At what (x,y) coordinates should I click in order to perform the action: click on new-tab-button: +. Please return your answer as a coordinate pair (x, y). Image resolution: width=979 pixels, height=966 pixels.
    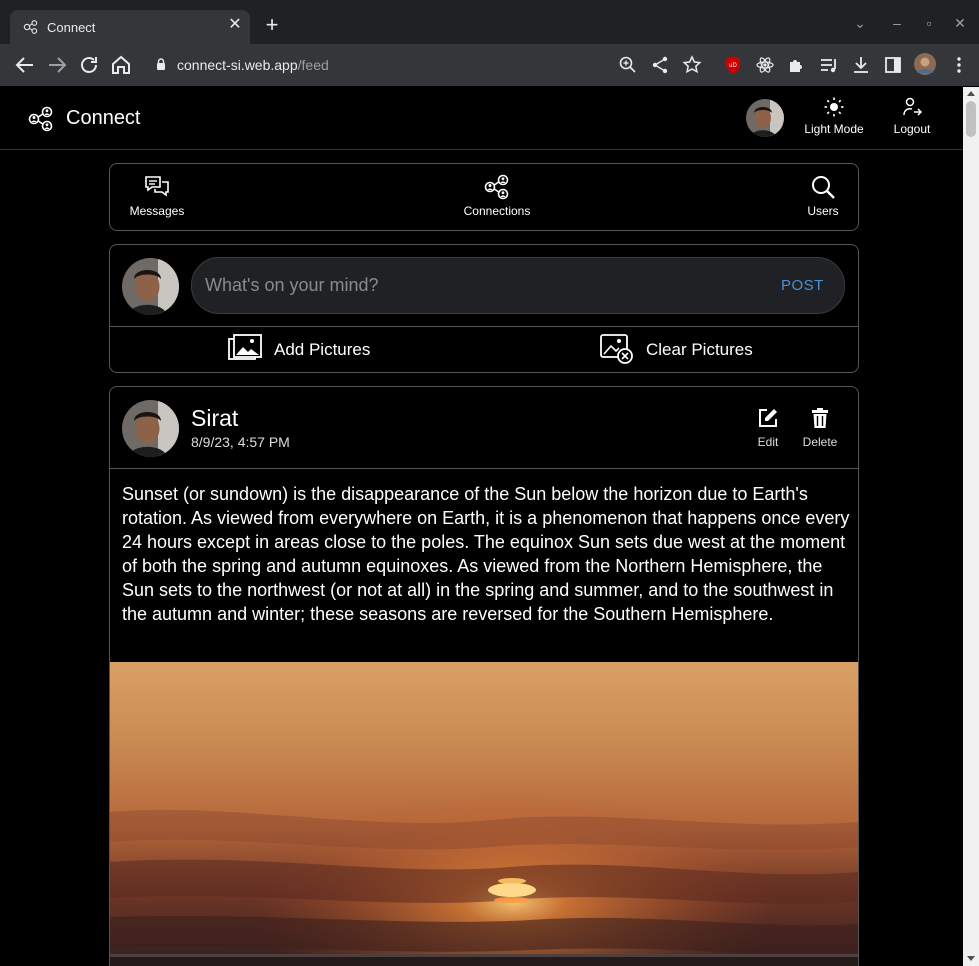
    Looking at the image, I should click on (272, 25).